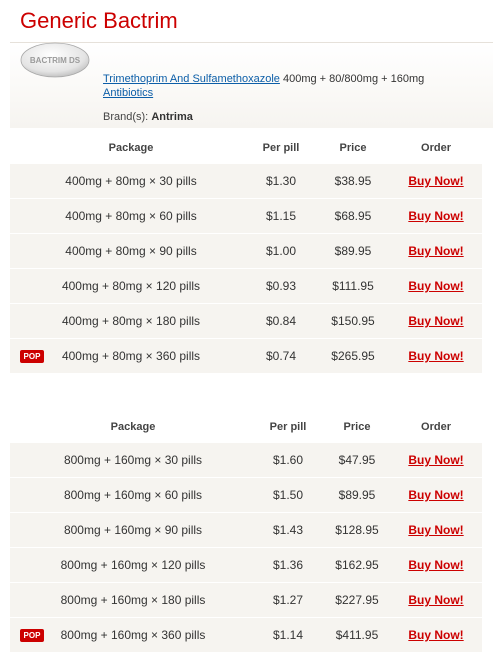 Image resolution: width=493 pixels, height=659 pixels. I want to click on brand-value: Antrima, so click(172, 117).